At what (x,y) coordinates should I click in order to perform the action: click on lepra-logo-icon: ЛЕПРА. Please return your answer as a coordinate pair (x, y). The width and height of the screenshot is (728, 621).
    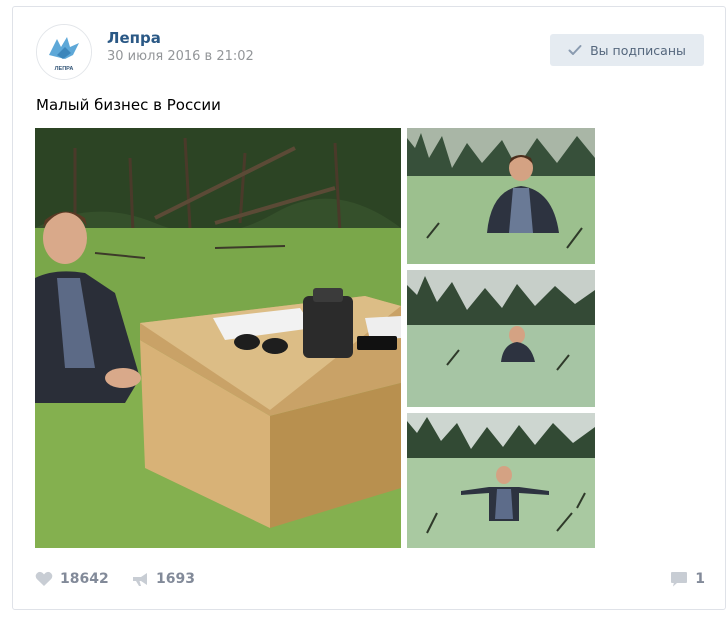
    Looking at the image, I should click on (64, 52).